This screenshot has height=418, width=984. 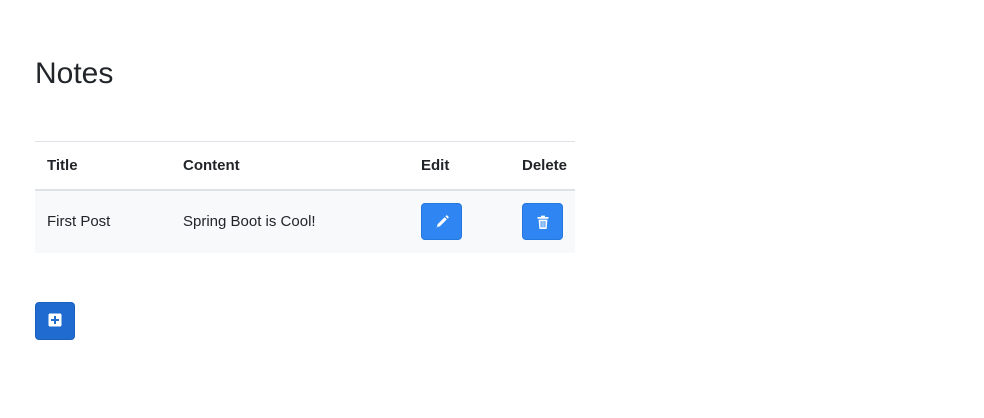 I want to click on pencil-icon, so click(x=442, y=222).